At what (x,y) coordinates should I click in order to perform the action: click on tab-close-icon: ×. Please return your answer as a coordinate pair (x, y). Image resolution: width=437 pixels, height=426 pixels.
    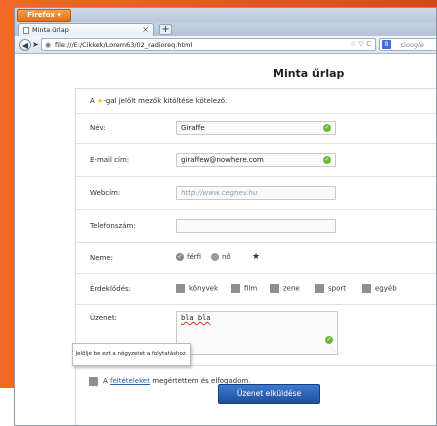
    Looking at the image, I should click on (145, 29).